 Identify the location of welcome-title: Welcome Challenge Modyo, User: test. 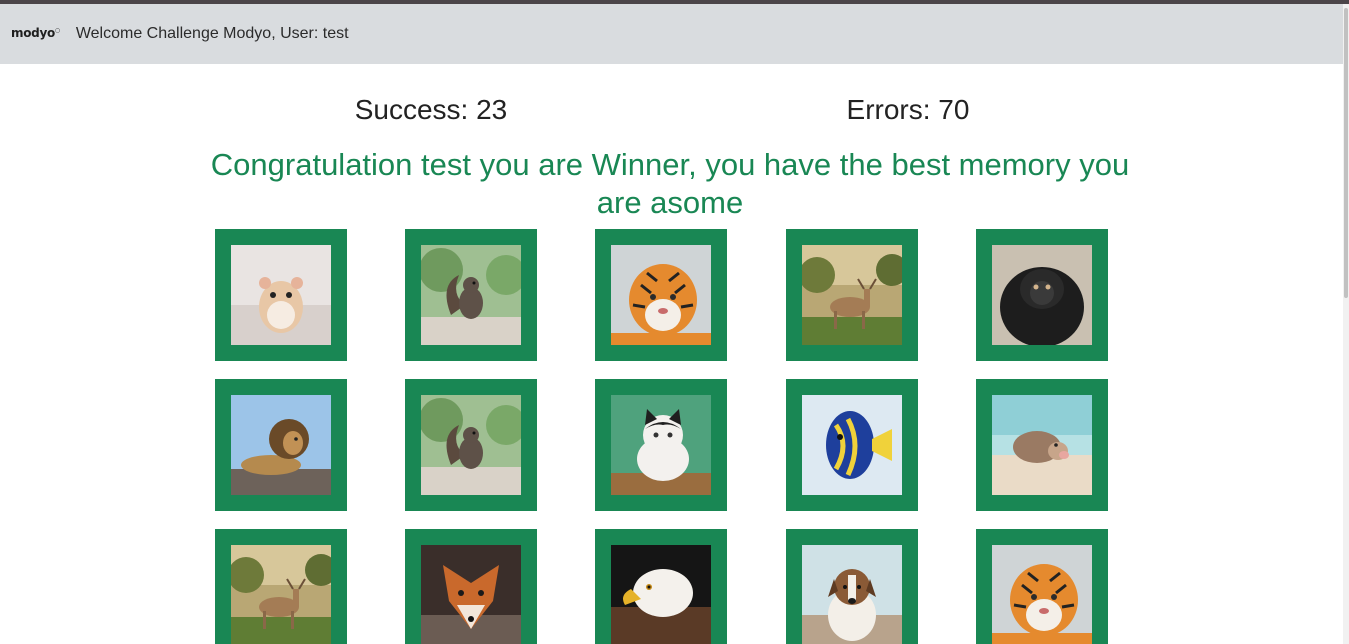
(212, 33).